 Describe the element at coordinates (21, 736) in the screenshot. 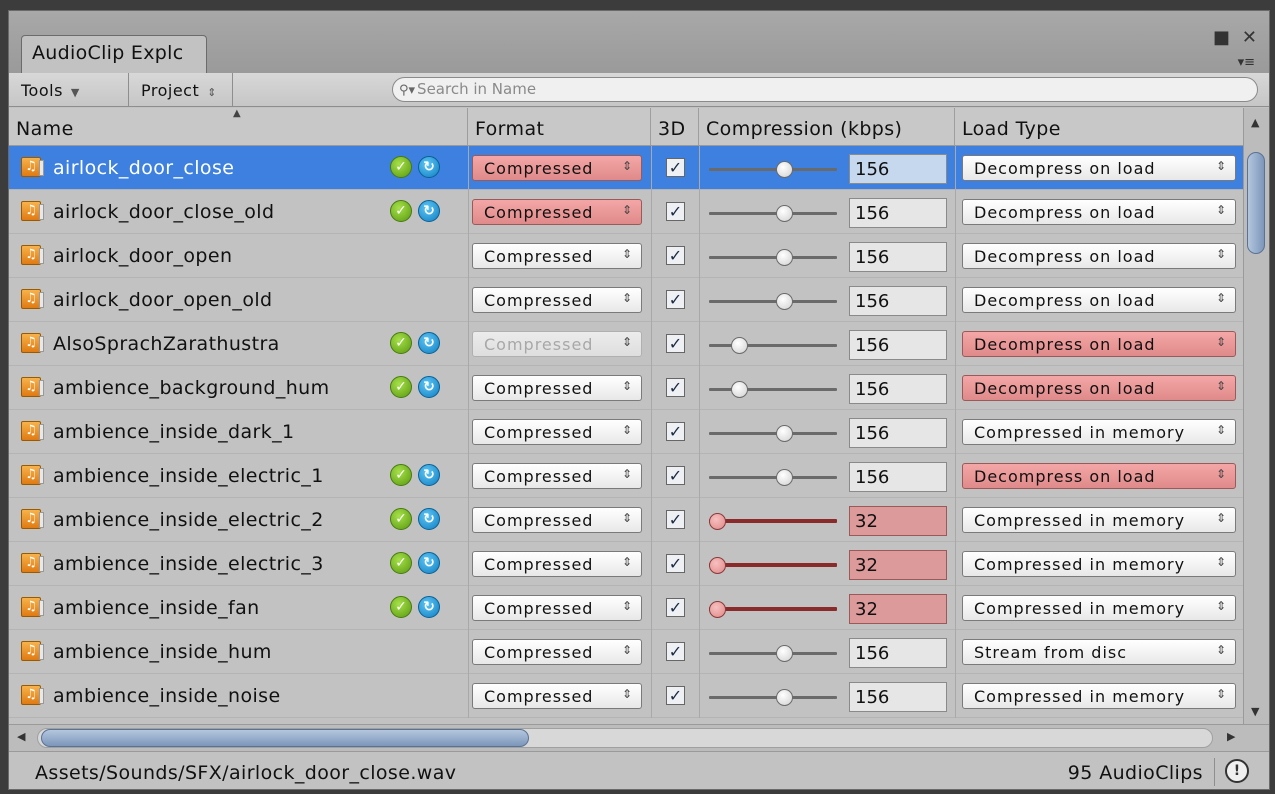

I see `scroll-left-icon: ◀` at that location.